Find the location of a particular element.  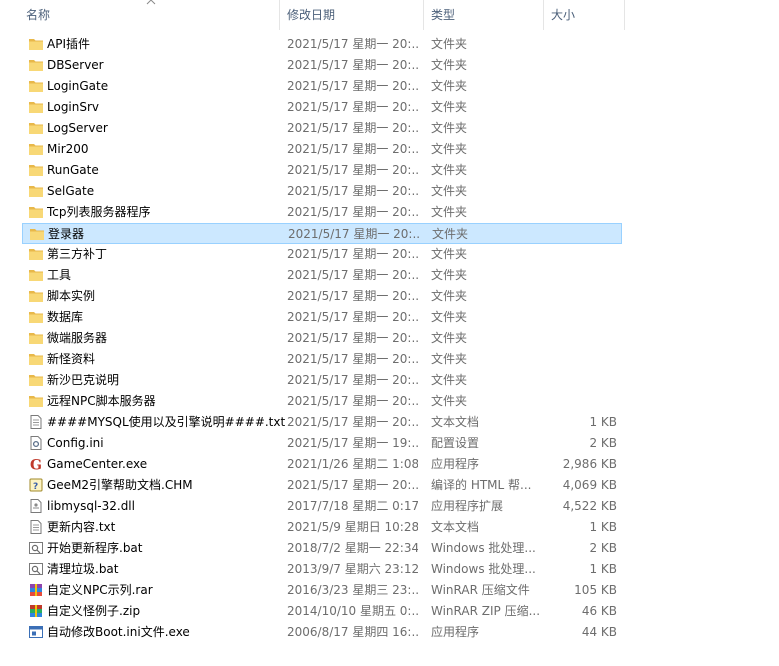

zip-archive-icon is located at coordinates (36, 611).